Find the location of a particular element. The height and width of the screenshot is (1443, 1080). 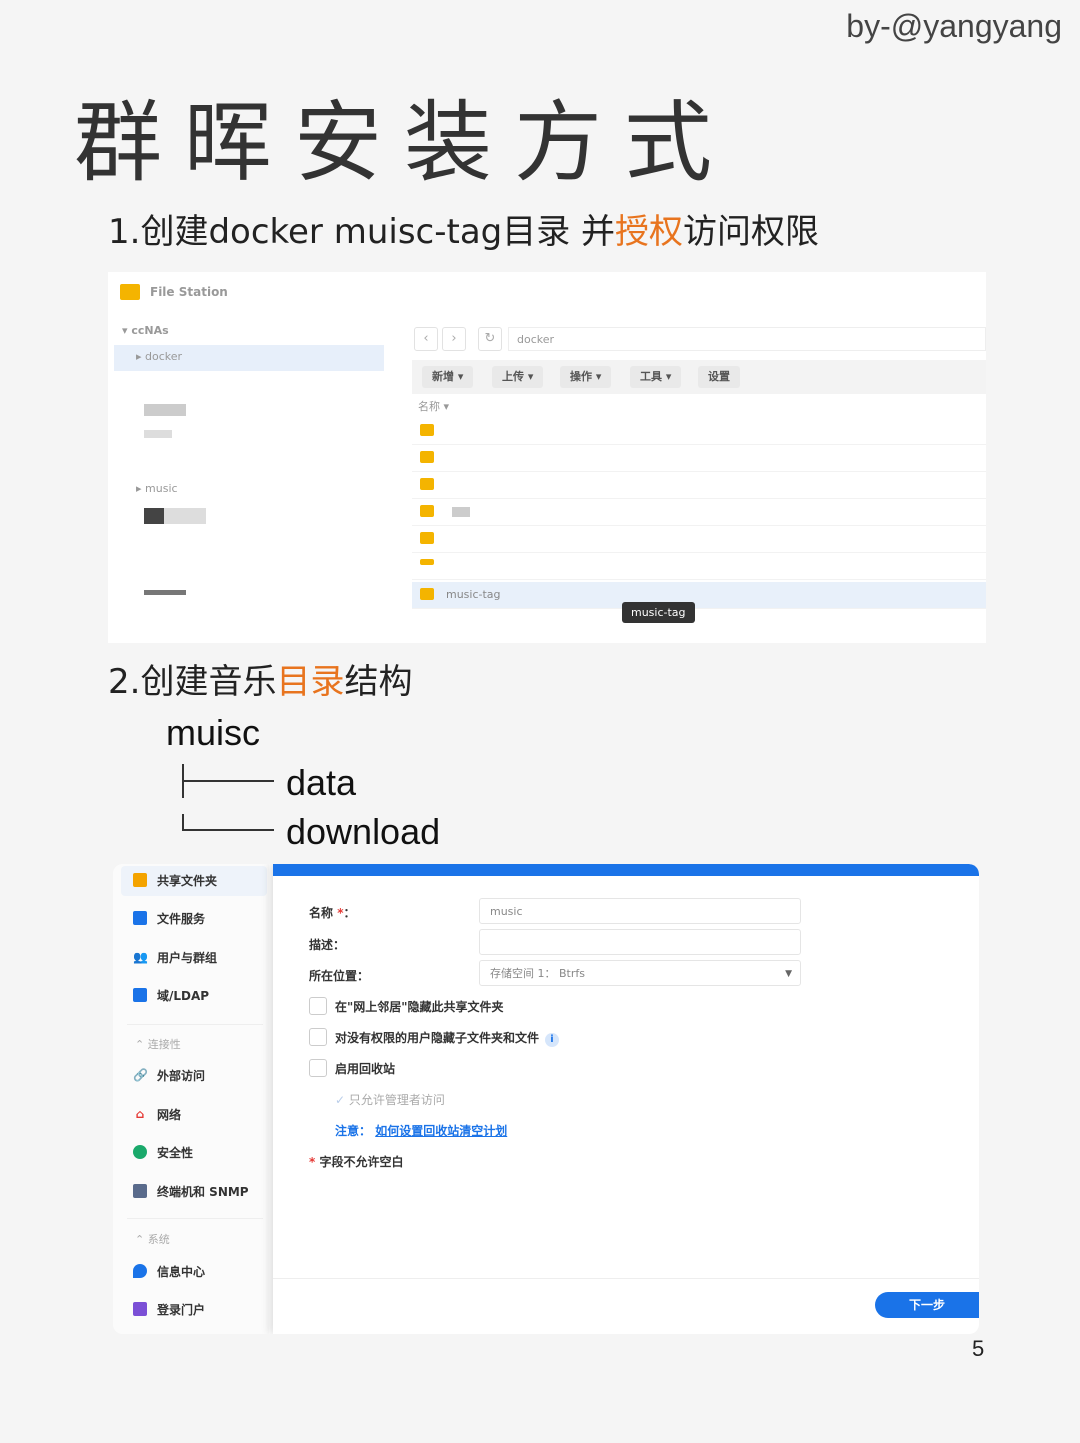

sidebar-item-label: 网络 is located at coordinates (169, 1114).